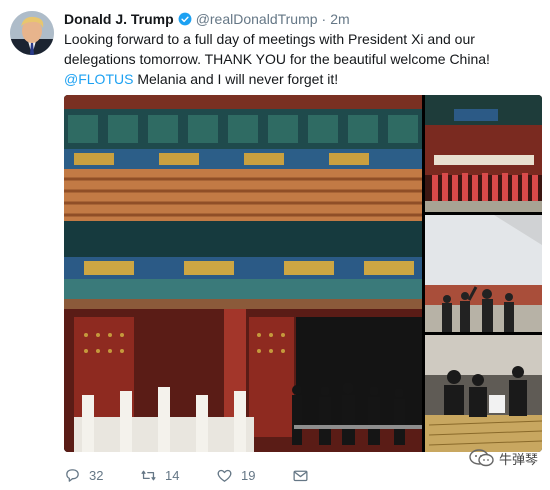 This screenshot has height=490, width=550. Describe the element at coordinates (72, 475) in the screenshot. I see `reply-icon` at that location.